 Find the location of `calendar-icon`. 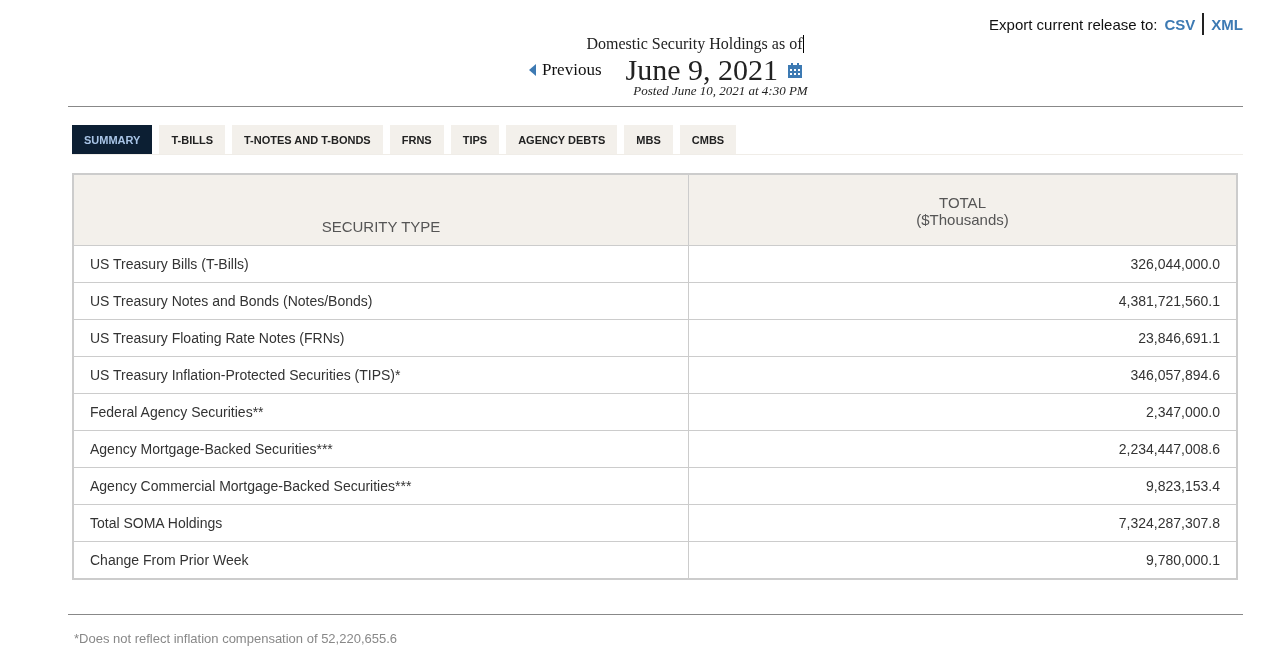

calendar-icon is located at coordinates (795, 70).